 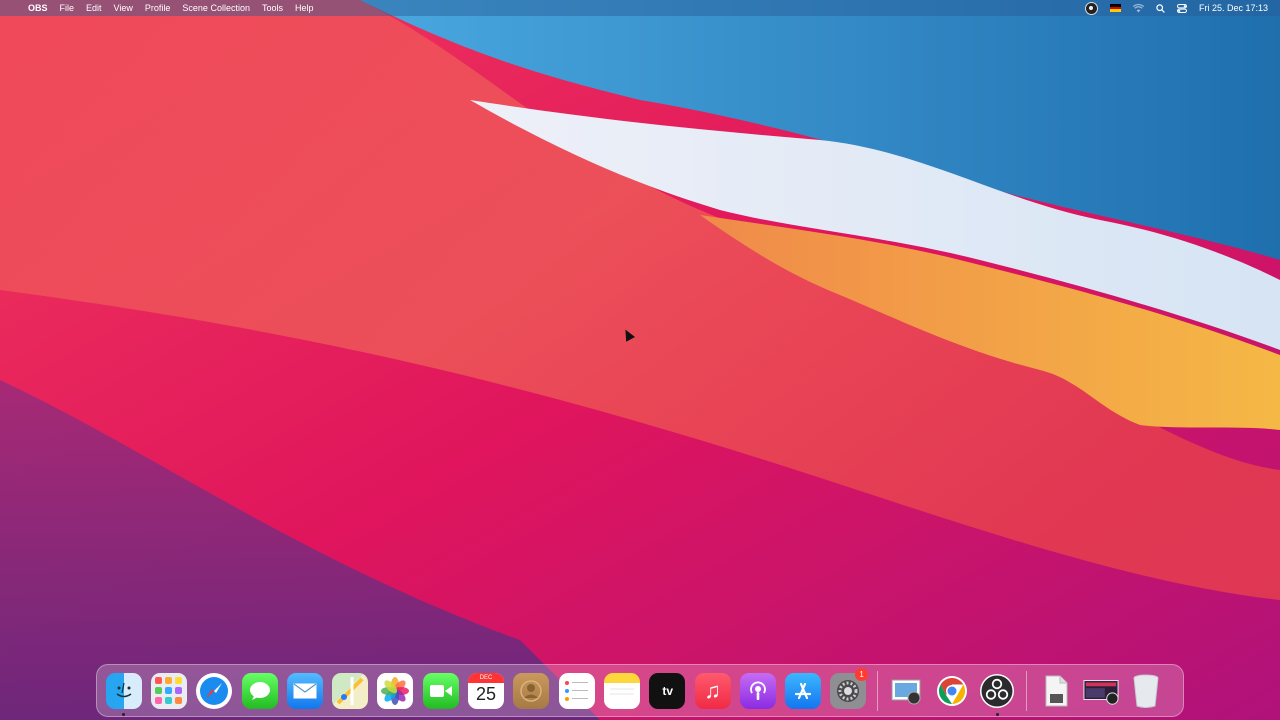 I want to click on facetime-camera-icon, so click(x=440, y=690).